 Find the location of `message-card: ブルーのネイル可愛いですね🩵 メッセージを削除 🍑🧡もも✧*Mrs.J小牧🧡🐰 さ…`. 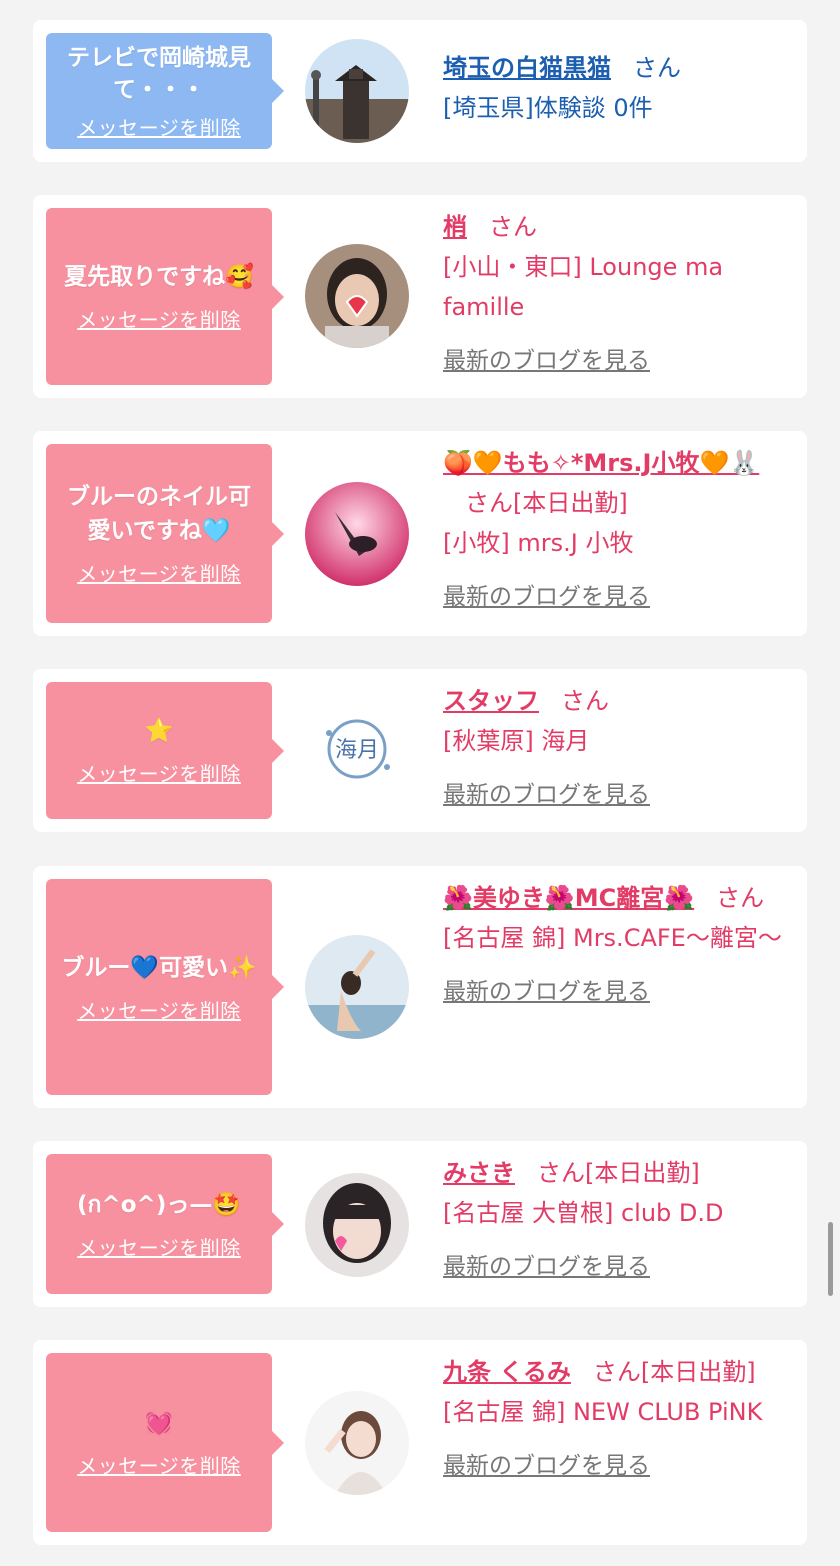

message-card: ブルーのネイル可愛いですね🩵 メッセージを削除 🍑🧡もも✧*Mrs.J小牧🧡🐰 さ… is located at coordinates (420, 533).